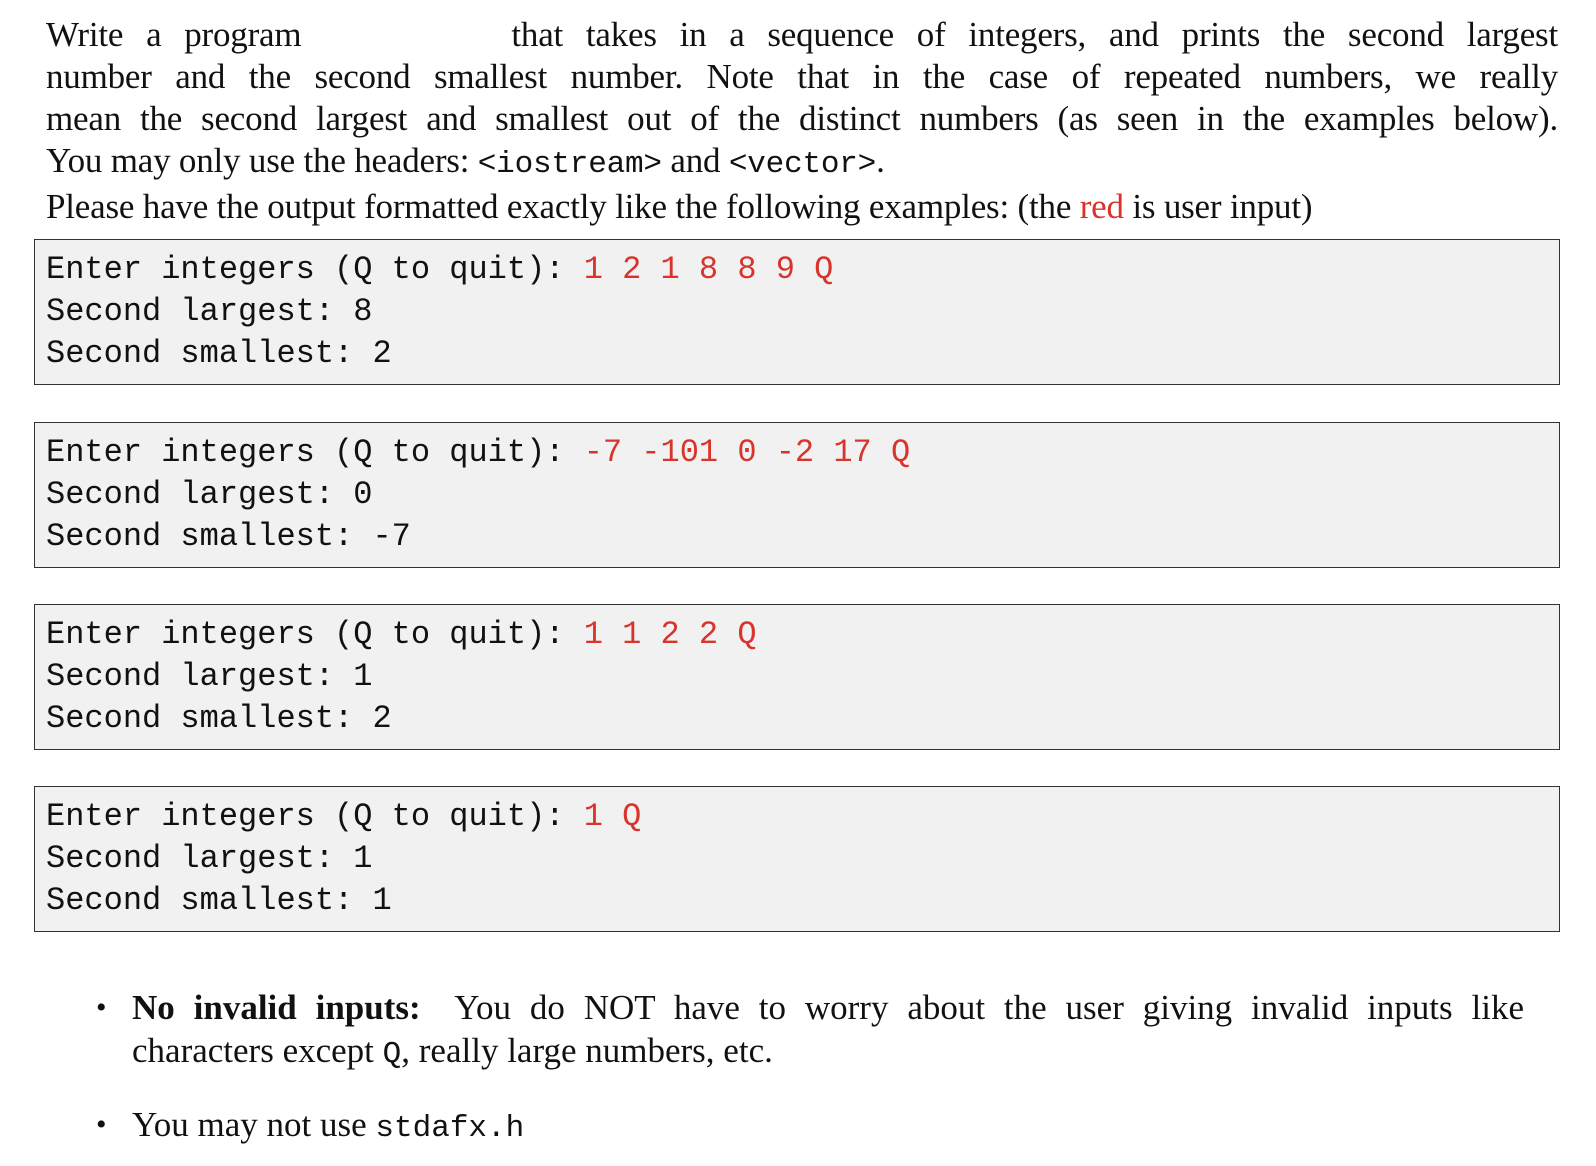 This screenshot has height=1166, width=1596. Describe the element at coordinates (670, 634) in the screenshot. I see `user-input: 1 1 2 2 Q` at that location.